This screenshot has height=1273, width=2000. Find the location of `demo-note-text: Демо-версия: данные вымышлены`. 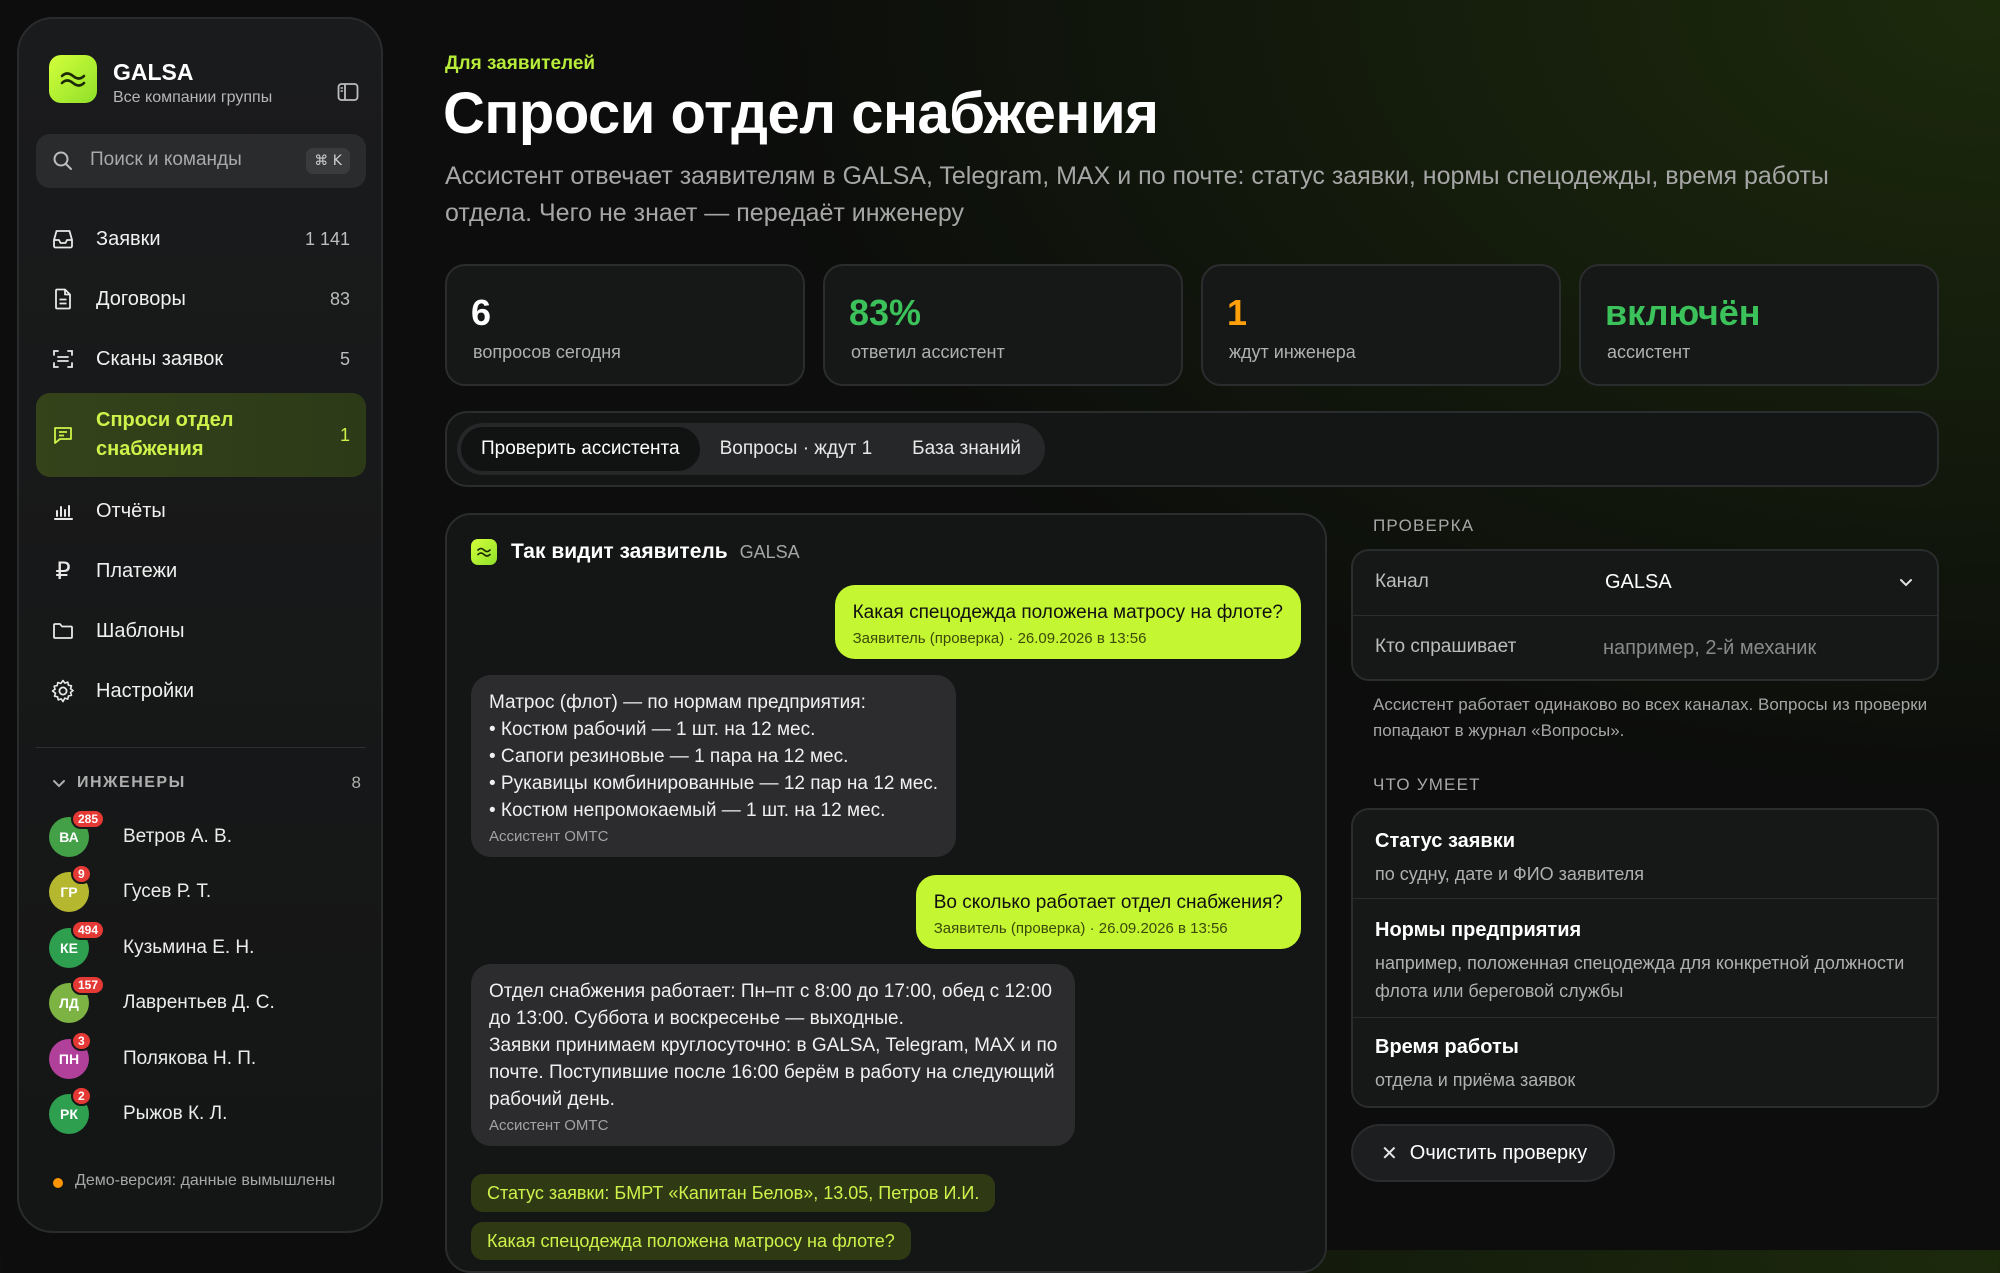

demo-note-text: Демо-версия: данные вымышлены is located at coordinates (205, 1180).